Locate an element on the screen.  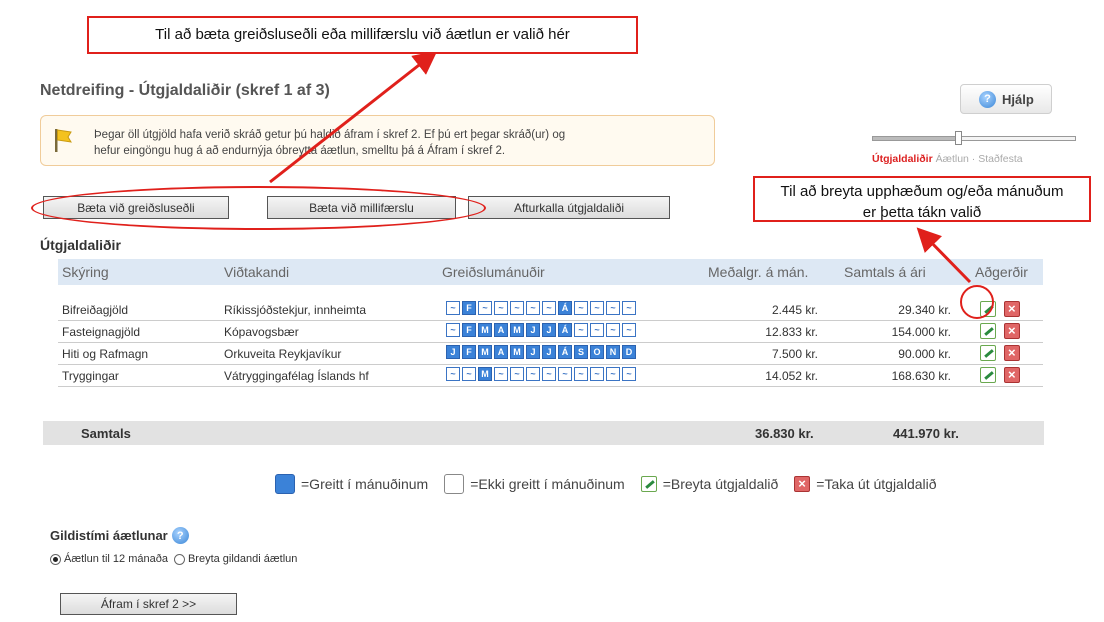
total-yearly: 441.970 kr. is located at coordinates (926, 433).